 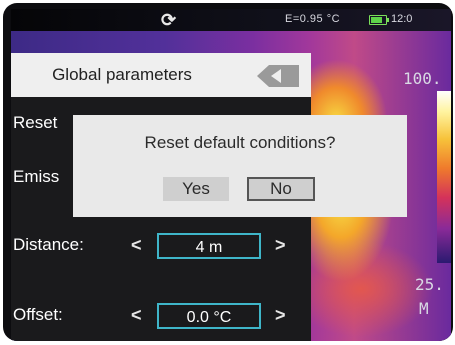 What do you see at coordinates (278, 76) in the screenshot?
I see `back-arrow-icon` at bounding box center [278, 76].